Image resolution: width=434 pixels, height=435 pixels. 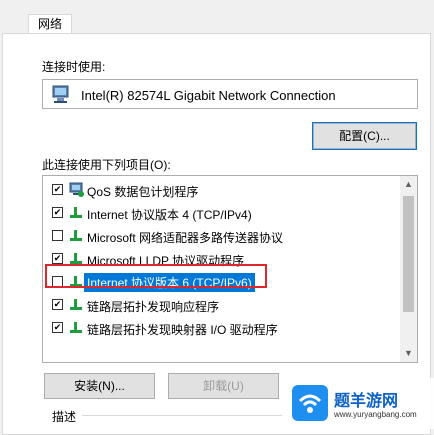 What do you see at coordinates (143, 192) in the screenshot?
I see `item-label: QoS 数据包计划程序` at bounding box center [143, 192].